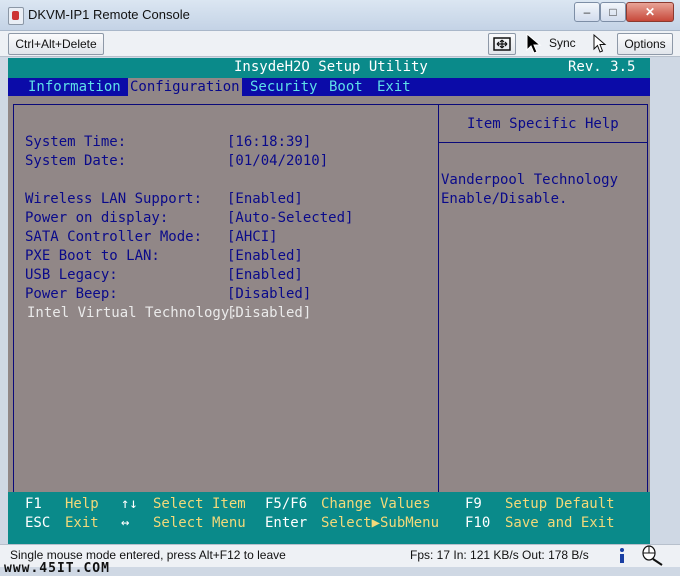 Image resolution: width=680 pixels, height=576 pixels. I want to click on fit-screen-icon, so click(502, 44).